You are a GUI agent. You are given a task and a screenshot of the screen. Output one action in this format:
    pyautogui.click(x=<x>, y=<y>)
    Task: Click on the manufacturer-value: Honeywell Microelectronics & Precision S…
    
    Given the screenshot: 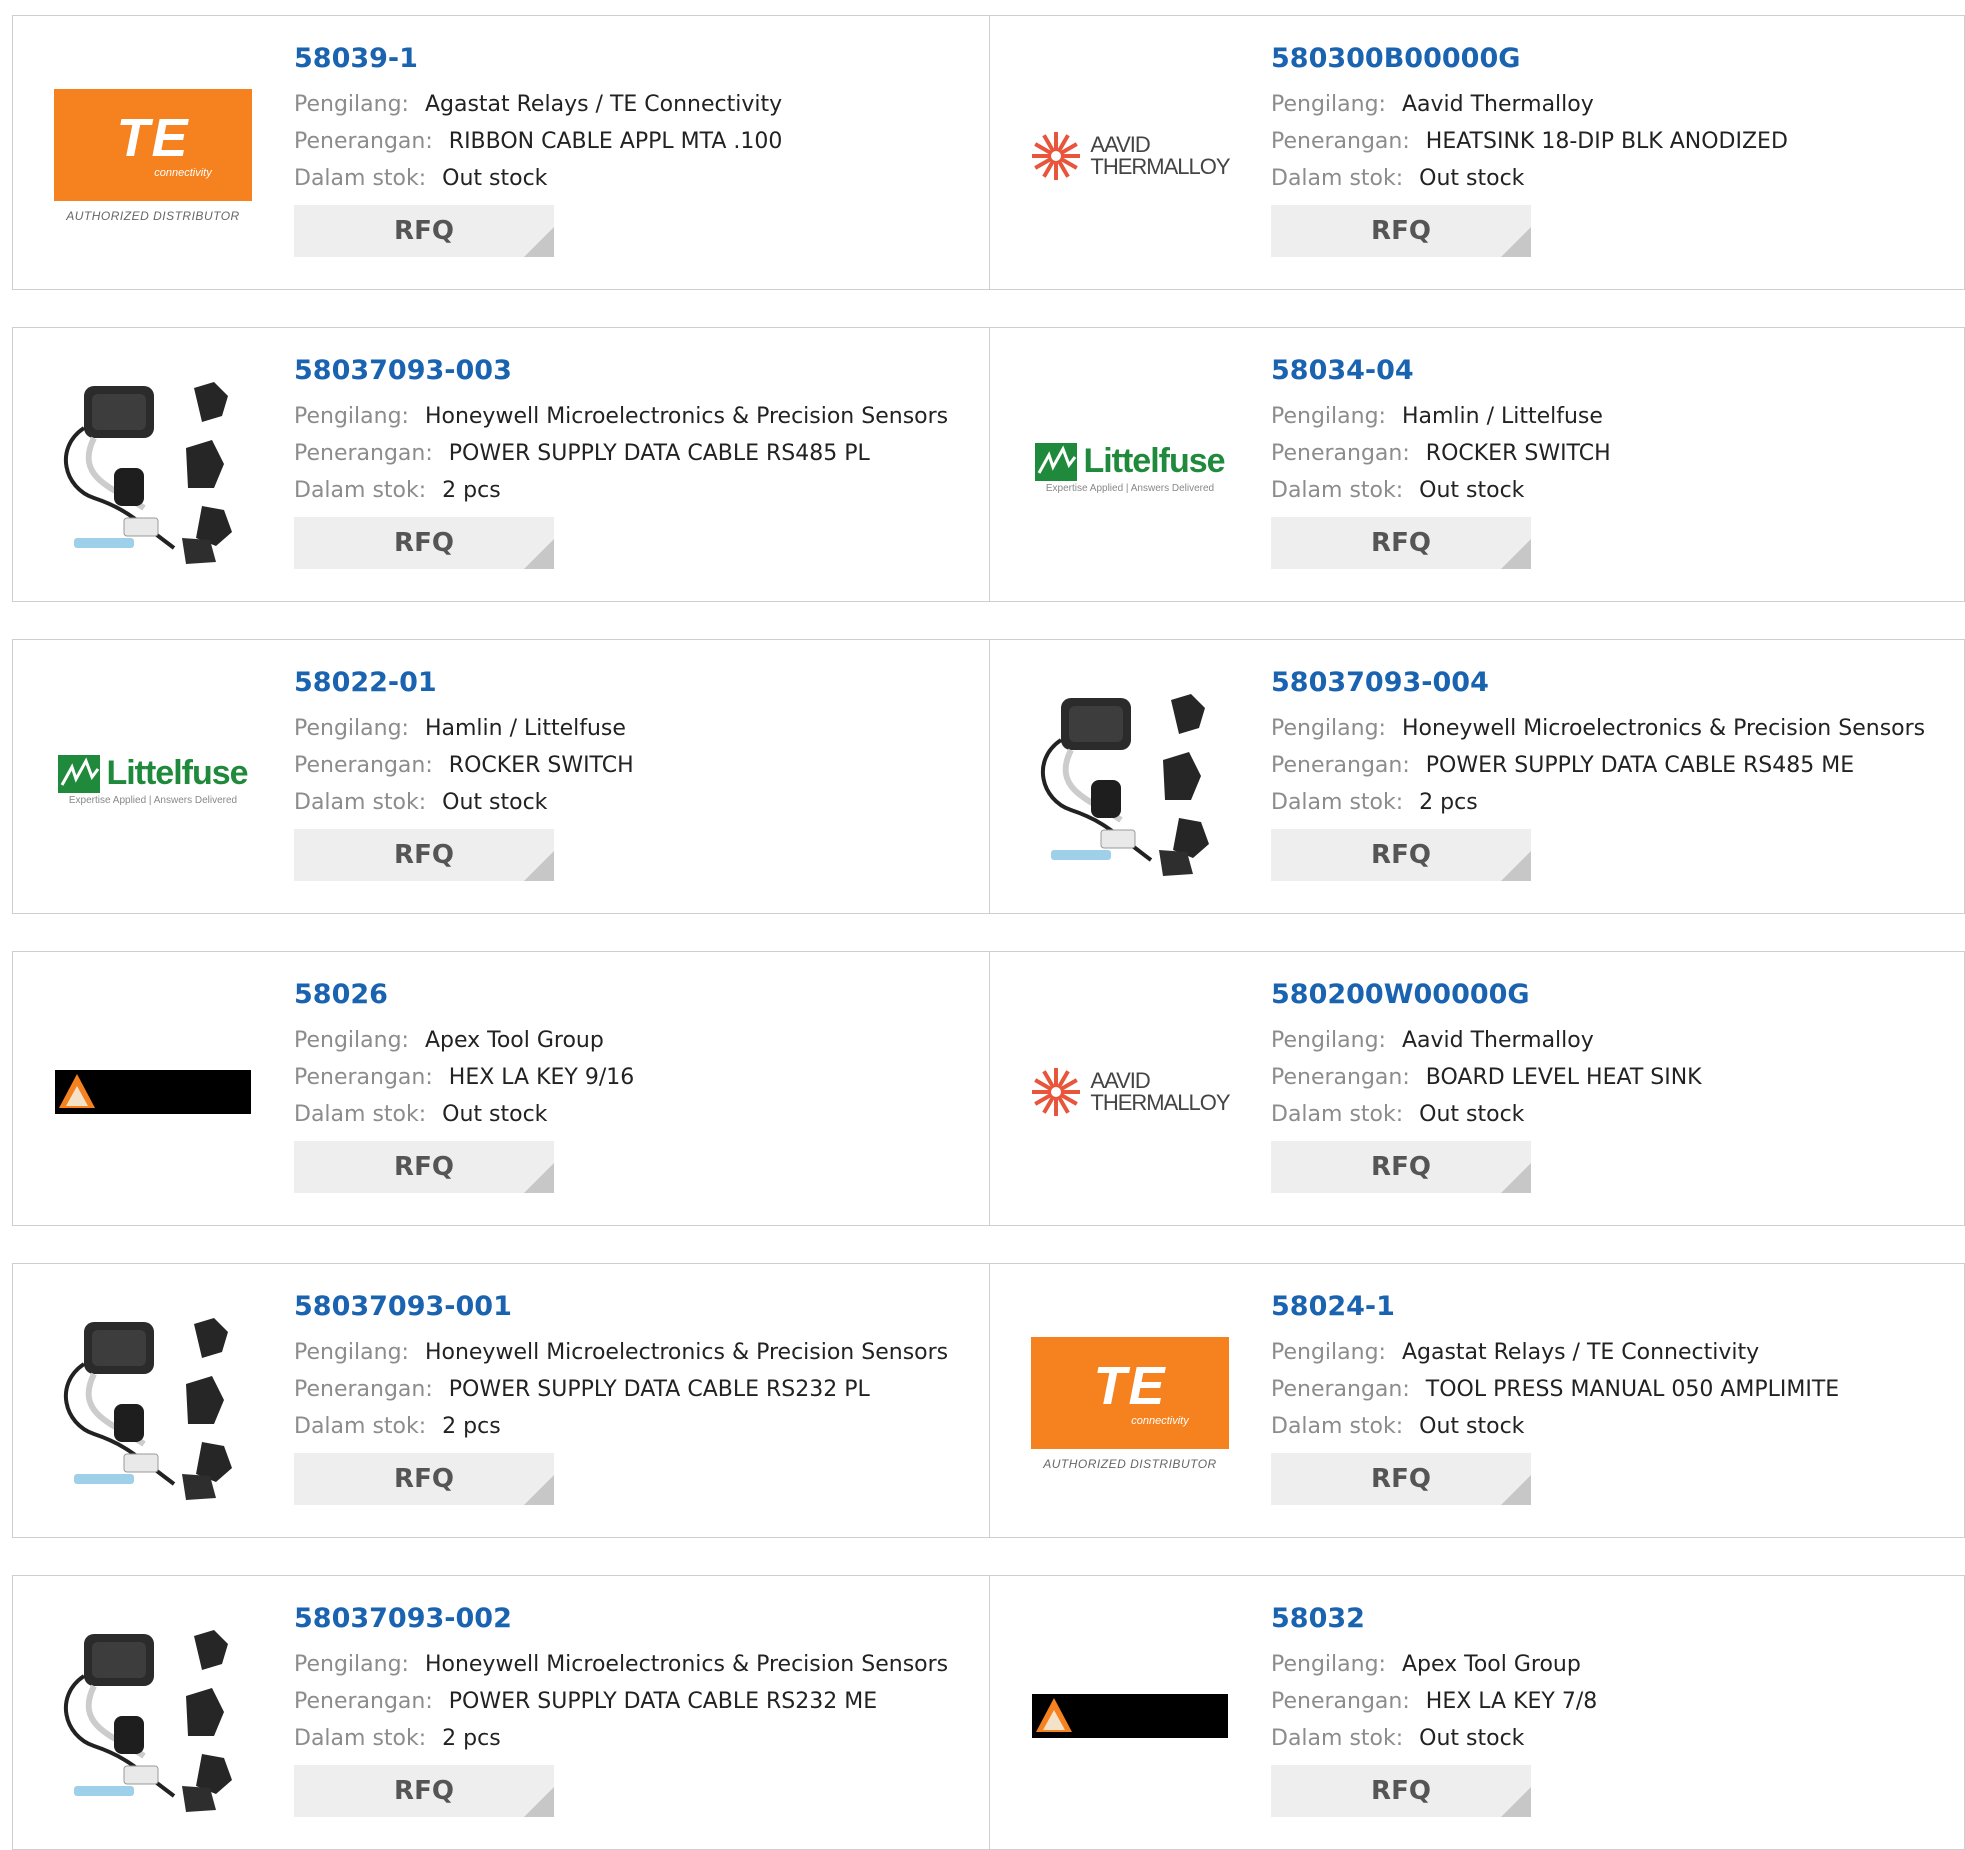 What is the action you would take?
    pyautogui.click(x=686, y=1352)
    